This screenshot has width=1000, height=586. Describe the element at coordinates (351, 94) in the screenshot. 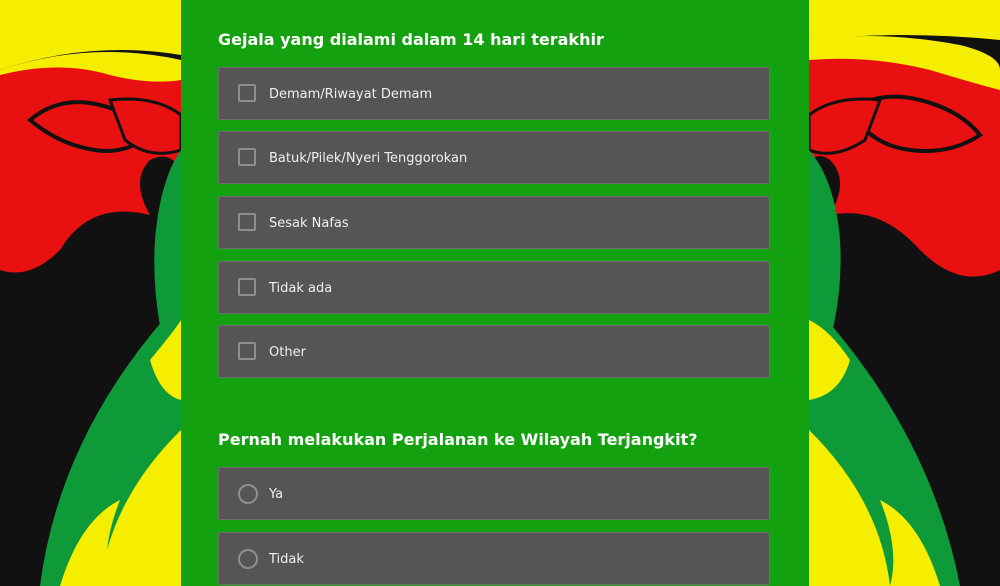

I see `option-label: Demam/Riwayat Demam` at that location.